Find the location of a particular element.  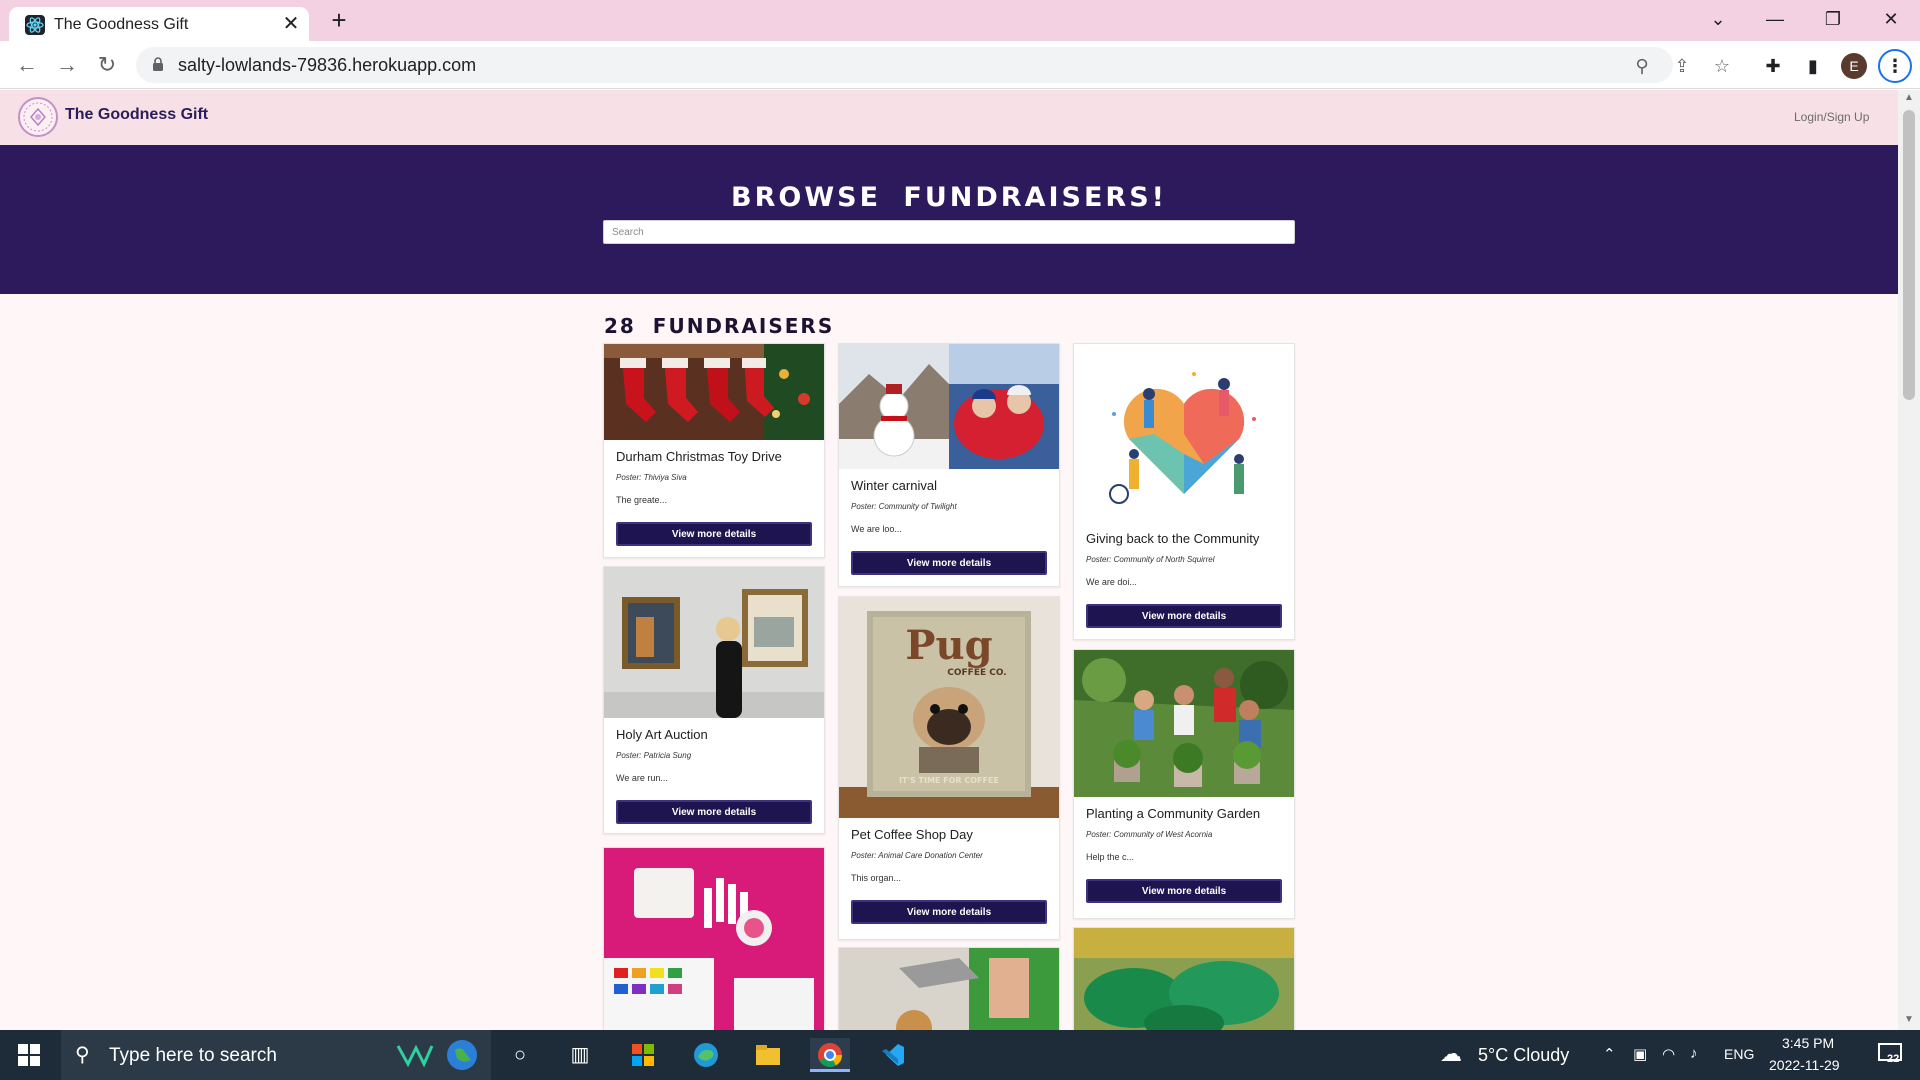

card-title: Giving back to the Community is located at coordinates (1172, 538).